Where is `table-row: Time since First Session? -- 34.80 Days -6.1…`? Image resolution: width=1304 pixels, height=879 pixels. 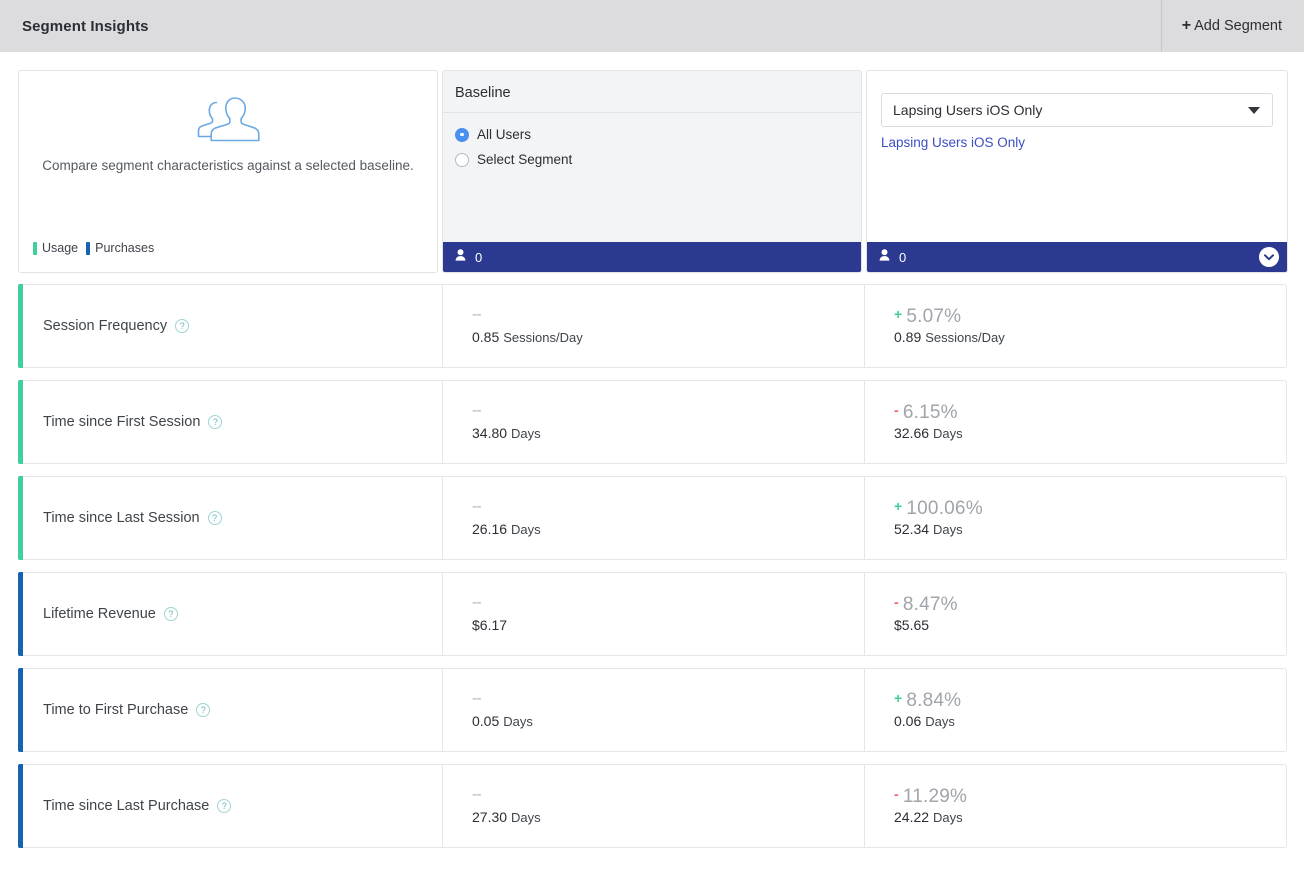 table-row: Time since First Session? -- 34.80 Days -6.1… is located at coordinates (653, 422).